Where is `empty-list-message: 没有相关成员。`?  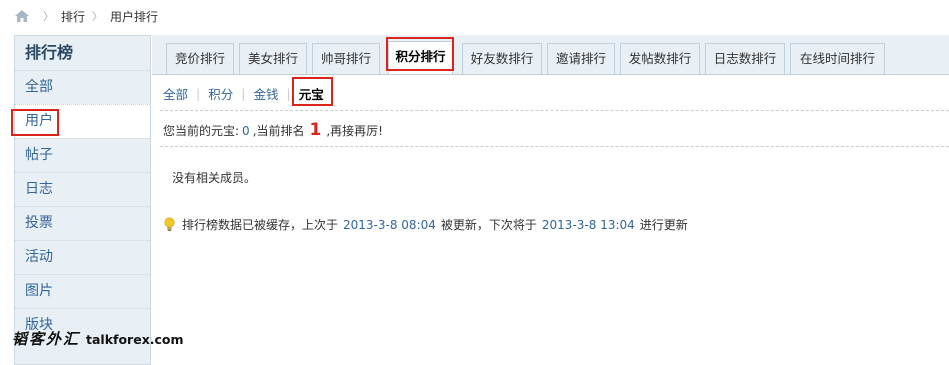
empty-list-message: 没有相关成员。 is located at coordinates (214, 178).